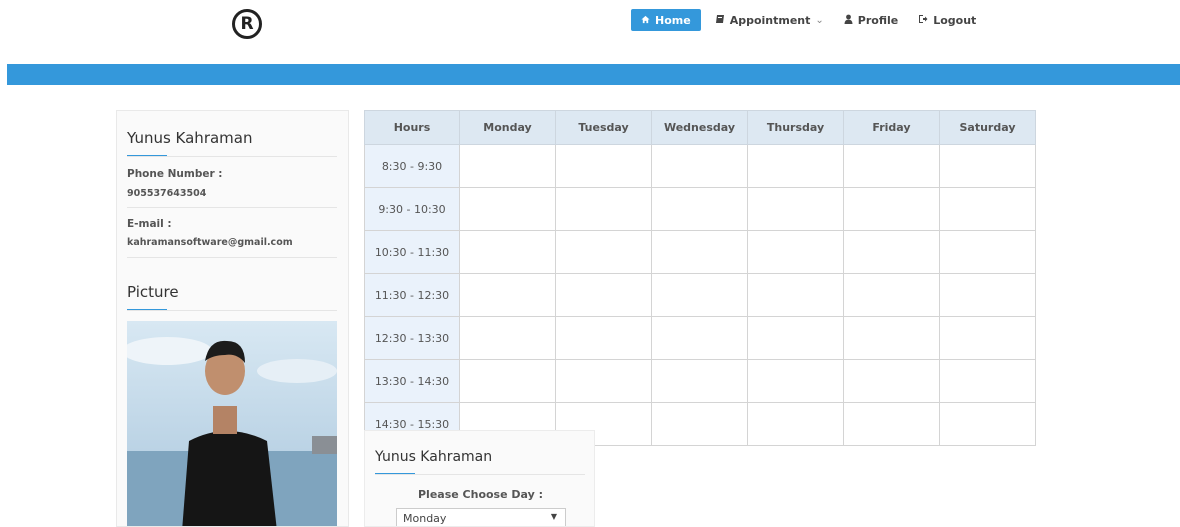  I want to click on nav-profile: Profile, so click(871, 20).